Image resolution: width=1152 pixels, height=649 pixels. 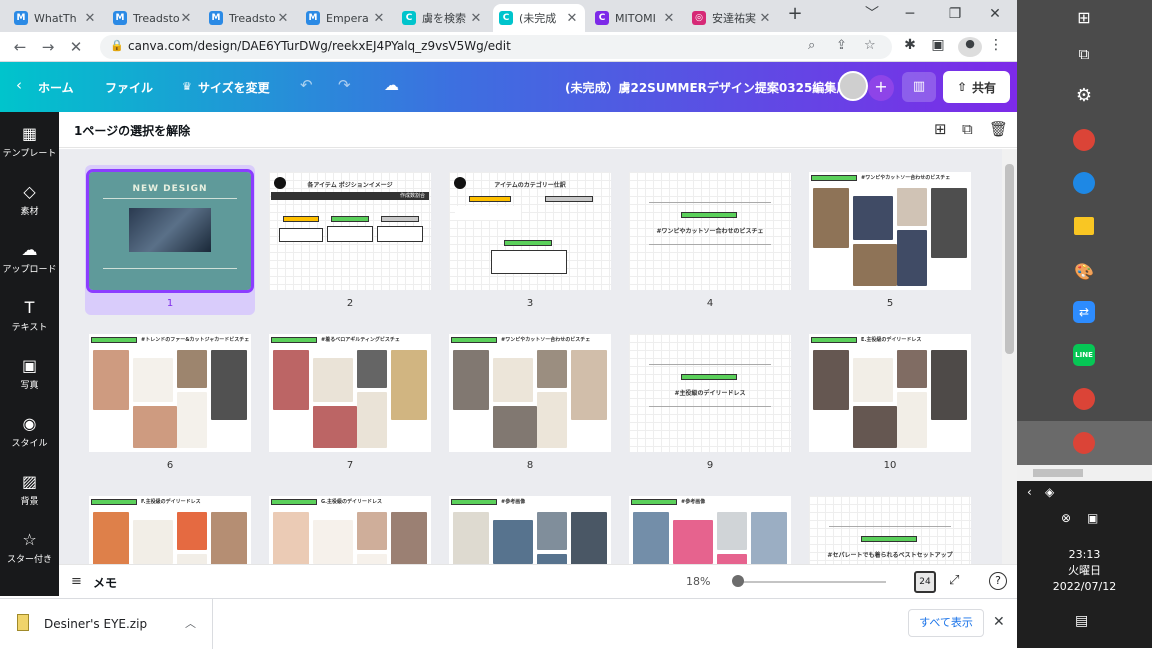 I want to click on fullscreen-icon: ⤢, so click(x=954, y=580).